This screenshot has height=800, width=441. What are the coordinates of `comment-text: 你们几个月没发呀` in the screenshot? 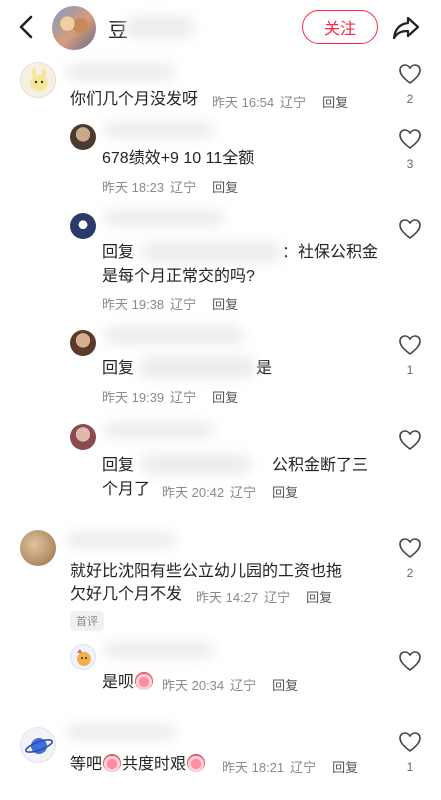 It's located at (134, 99).